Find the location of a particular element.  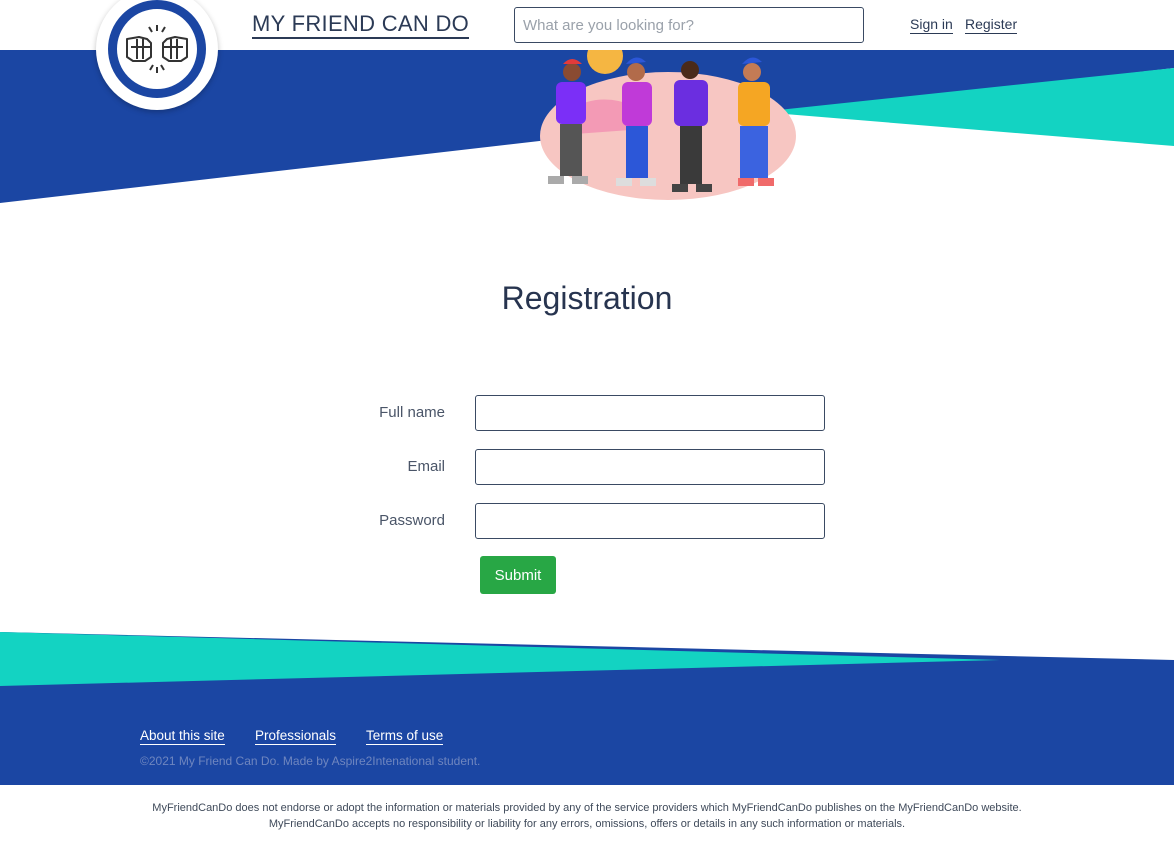

fist-bump-icon is located at coordinates (157, 49).